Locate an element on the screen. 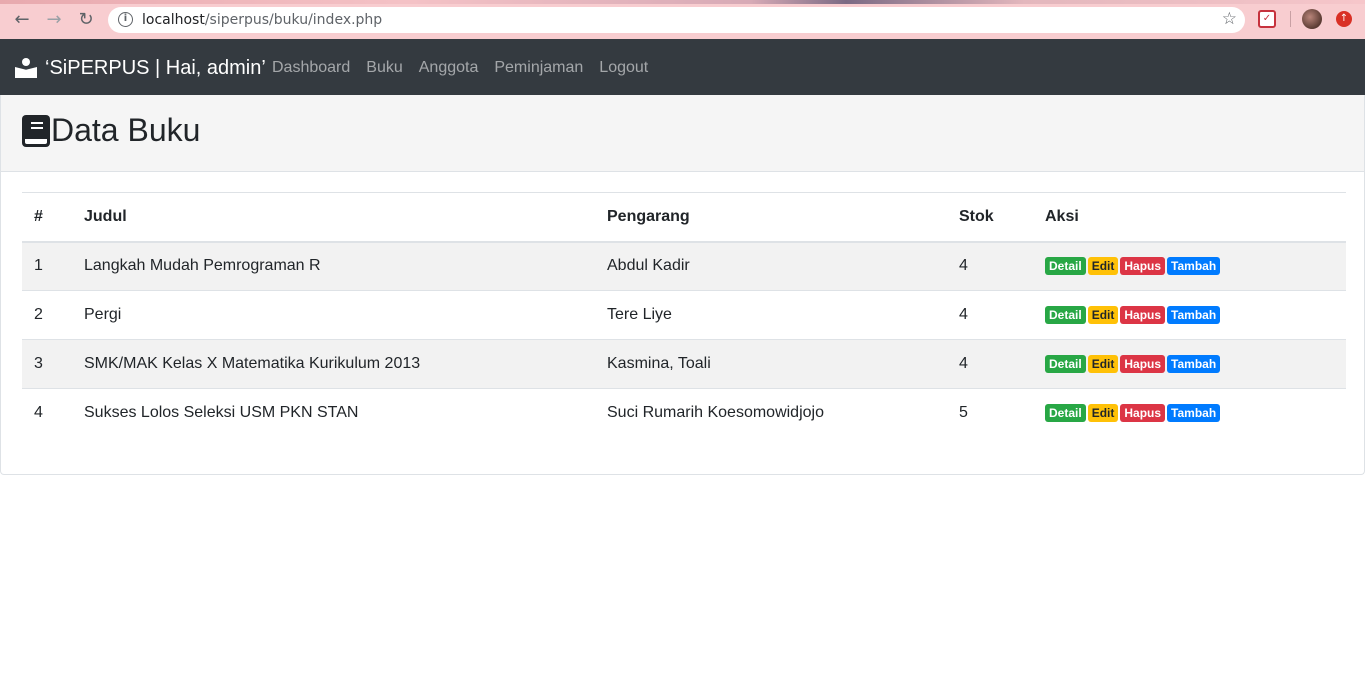  cell-pengarang: Tere Liye is located at coordinates (771, 315).